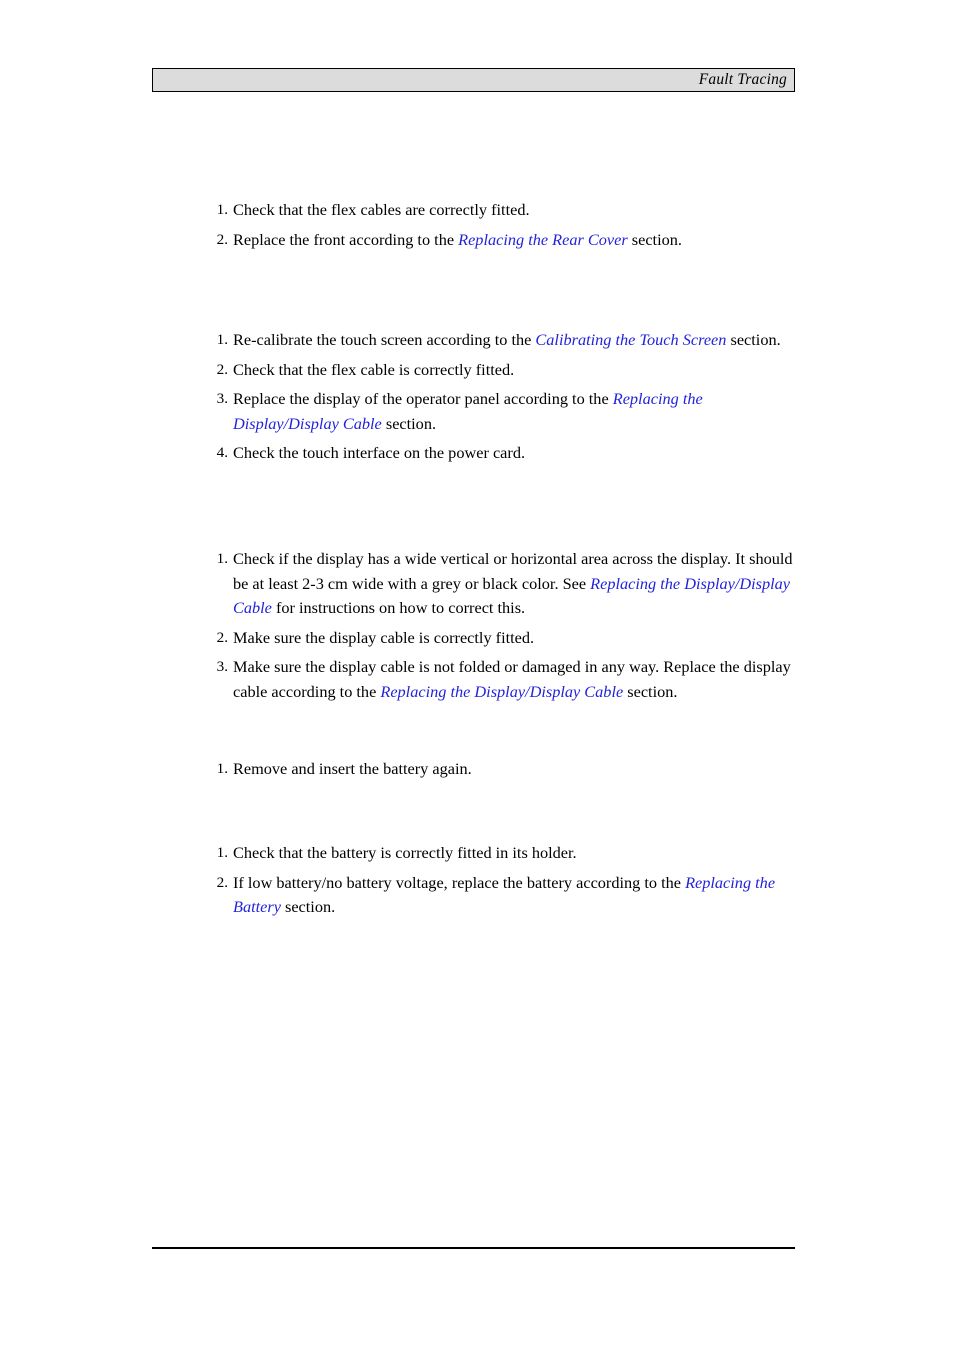 The height and width of the screenshot is (1350, 954). I want to click on running-header: Fault Tracing, so click(473, 80).